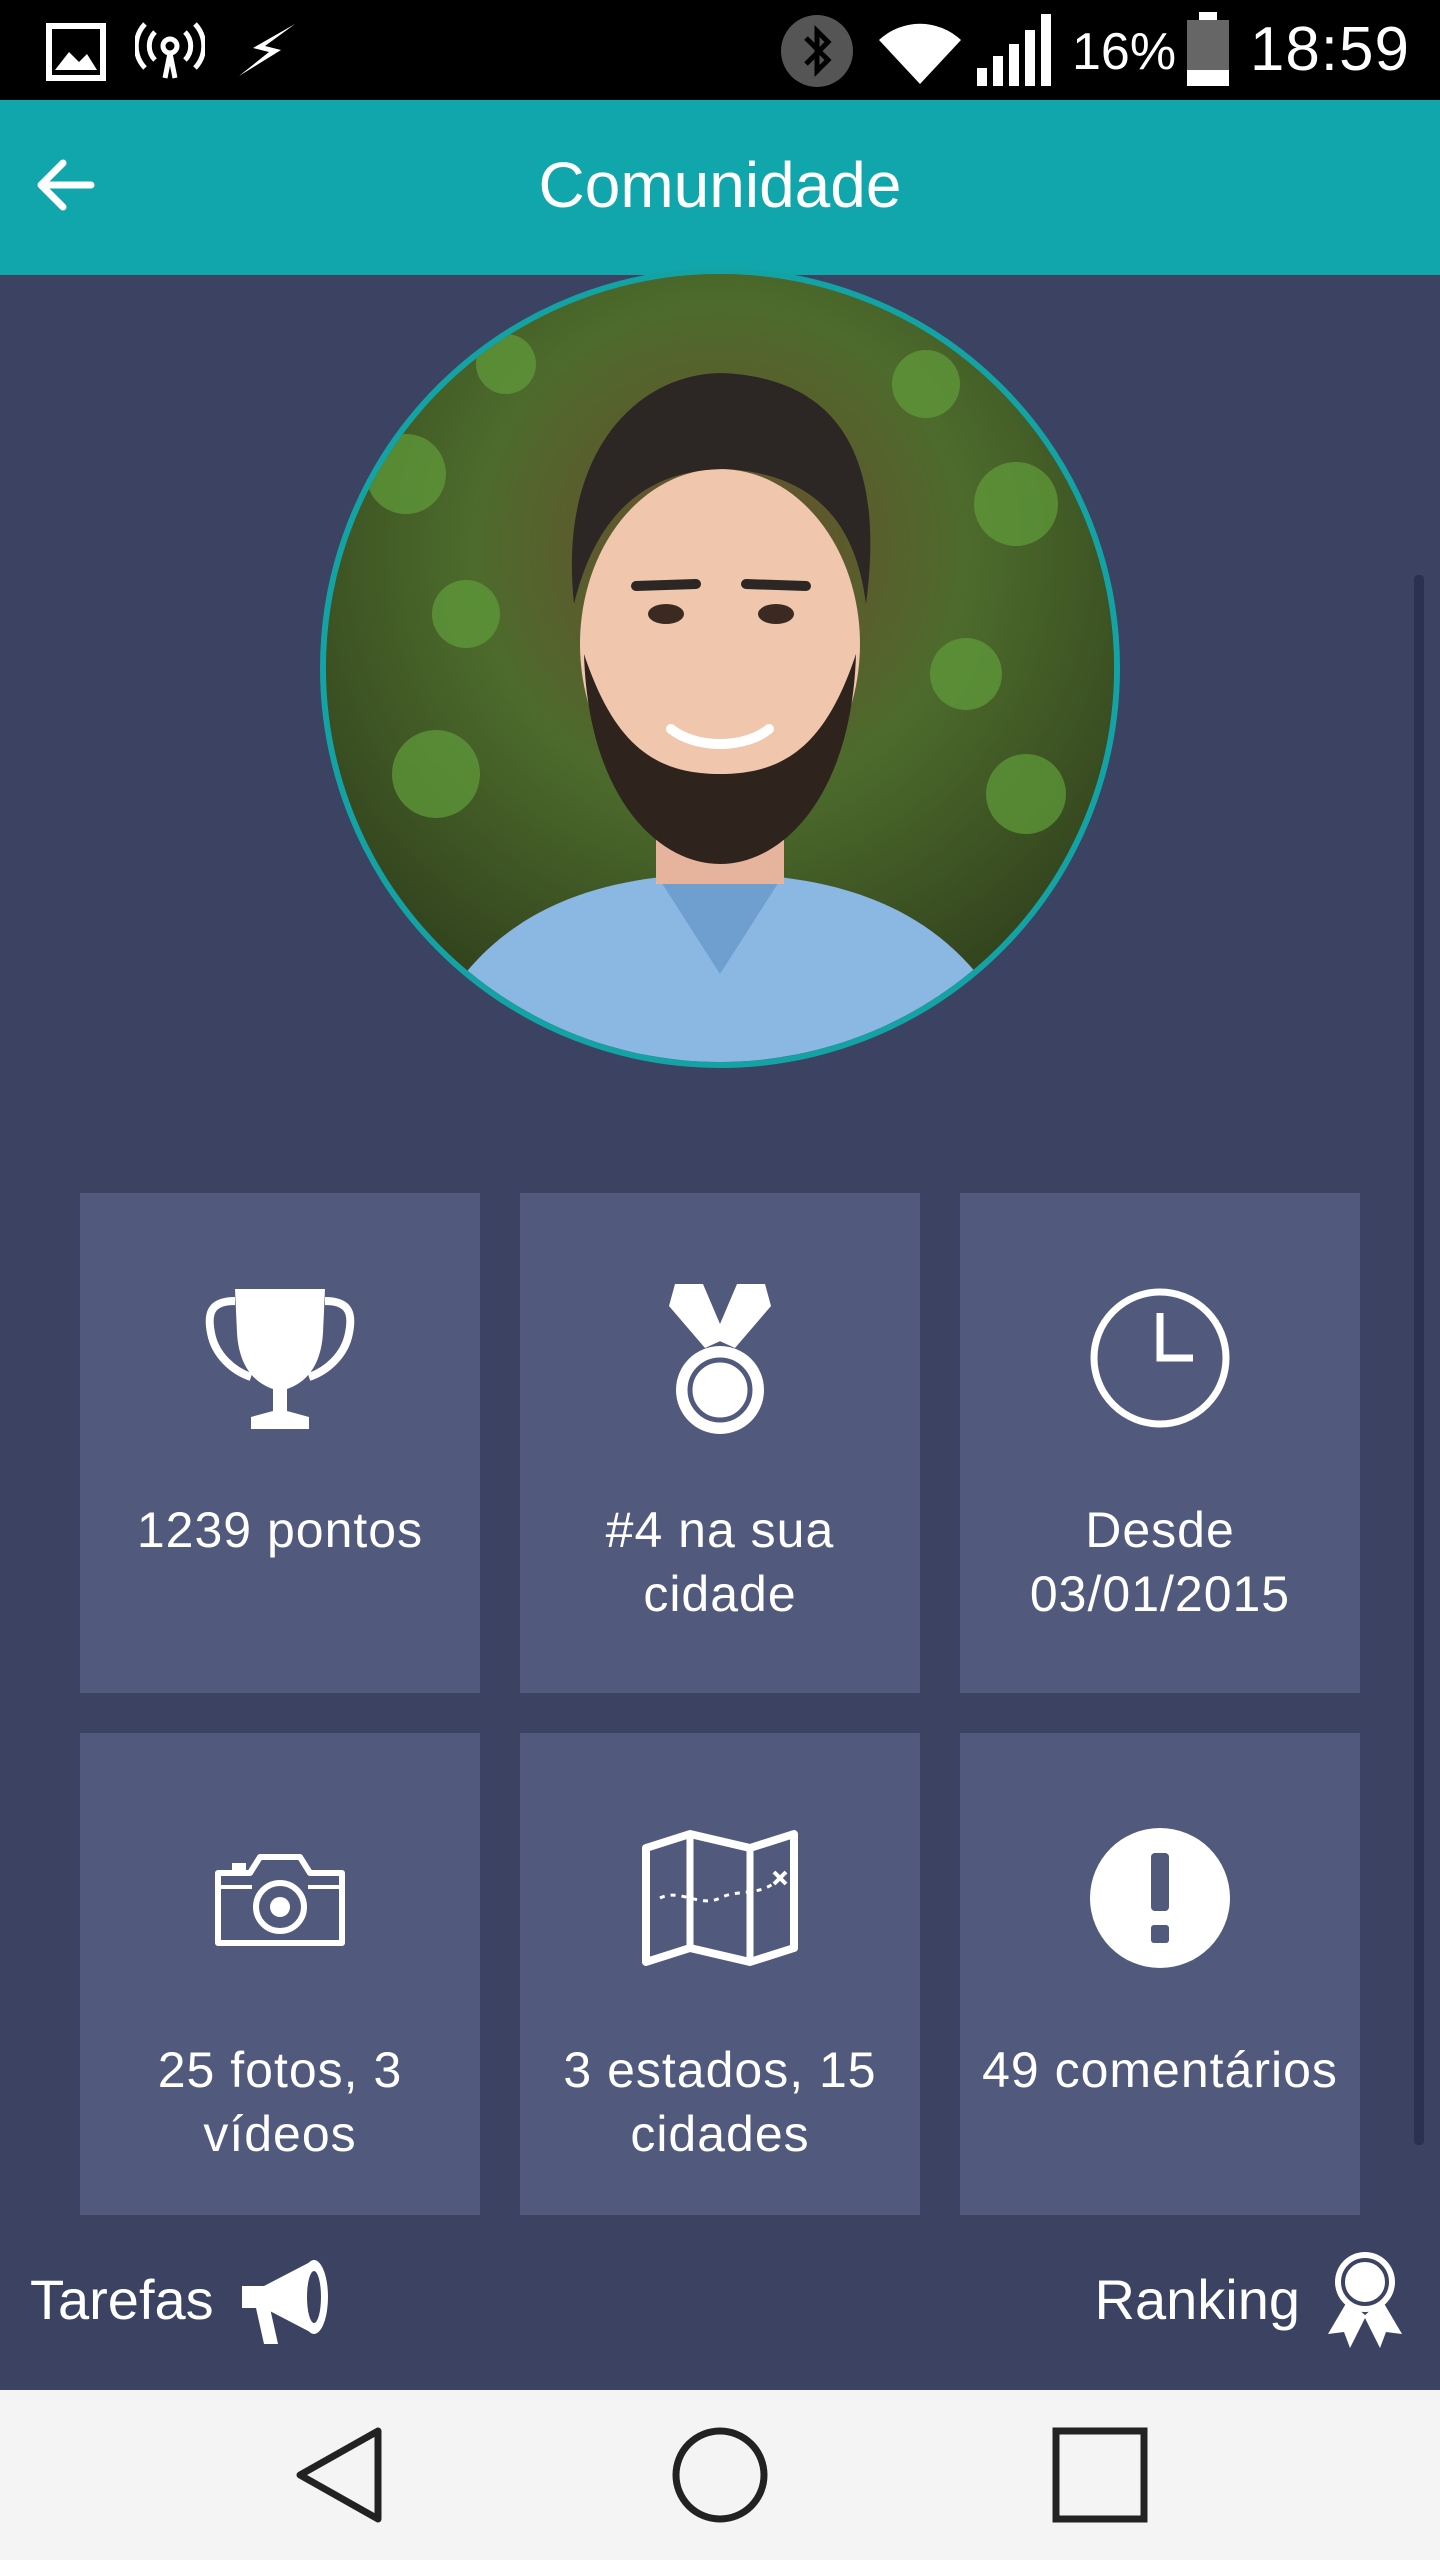 This screenshot has height=2560, width=1440. What do you see at coordinates (1419, 1360) in the screenshot?
I see `scrollbar` at bounding box center [1419, 1360].